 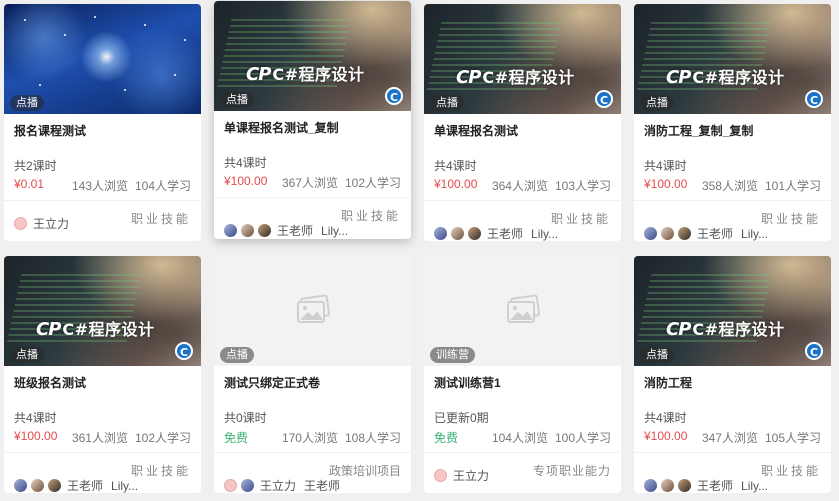 What do you see at coordinates (476, 130) in the screenshot?
I see `course-title: 单课程报名测试` at bounding box center [476, 130].